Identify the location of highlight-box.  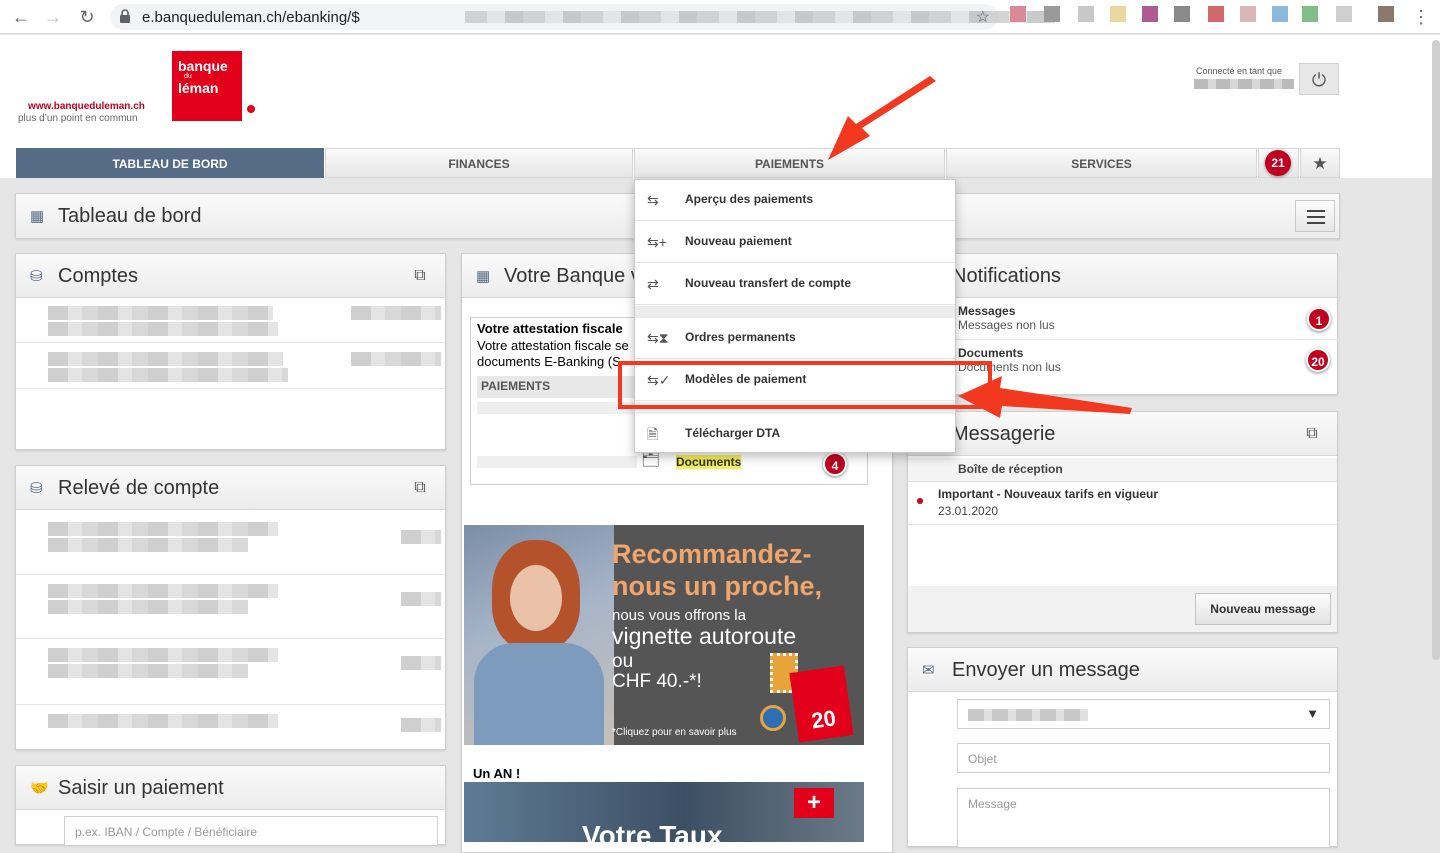
(805, 385).